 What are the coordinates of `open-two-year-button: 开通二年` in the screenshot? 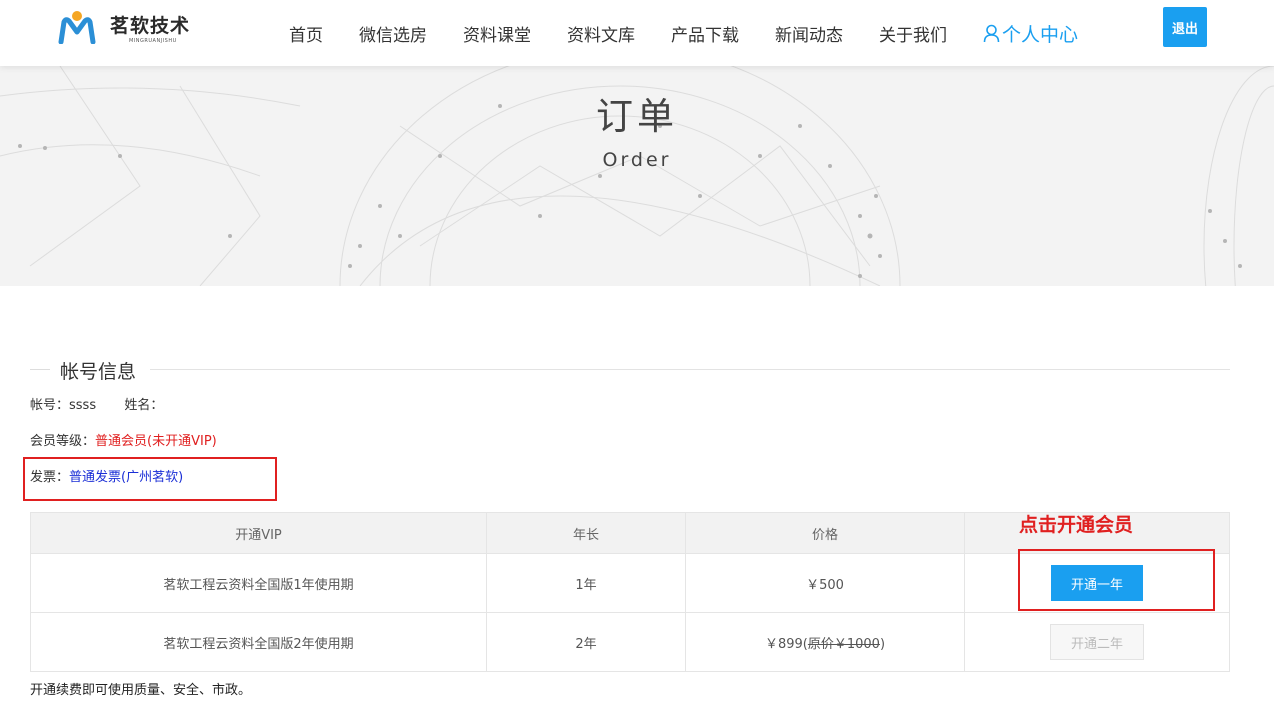 It's located at (1097, 642).